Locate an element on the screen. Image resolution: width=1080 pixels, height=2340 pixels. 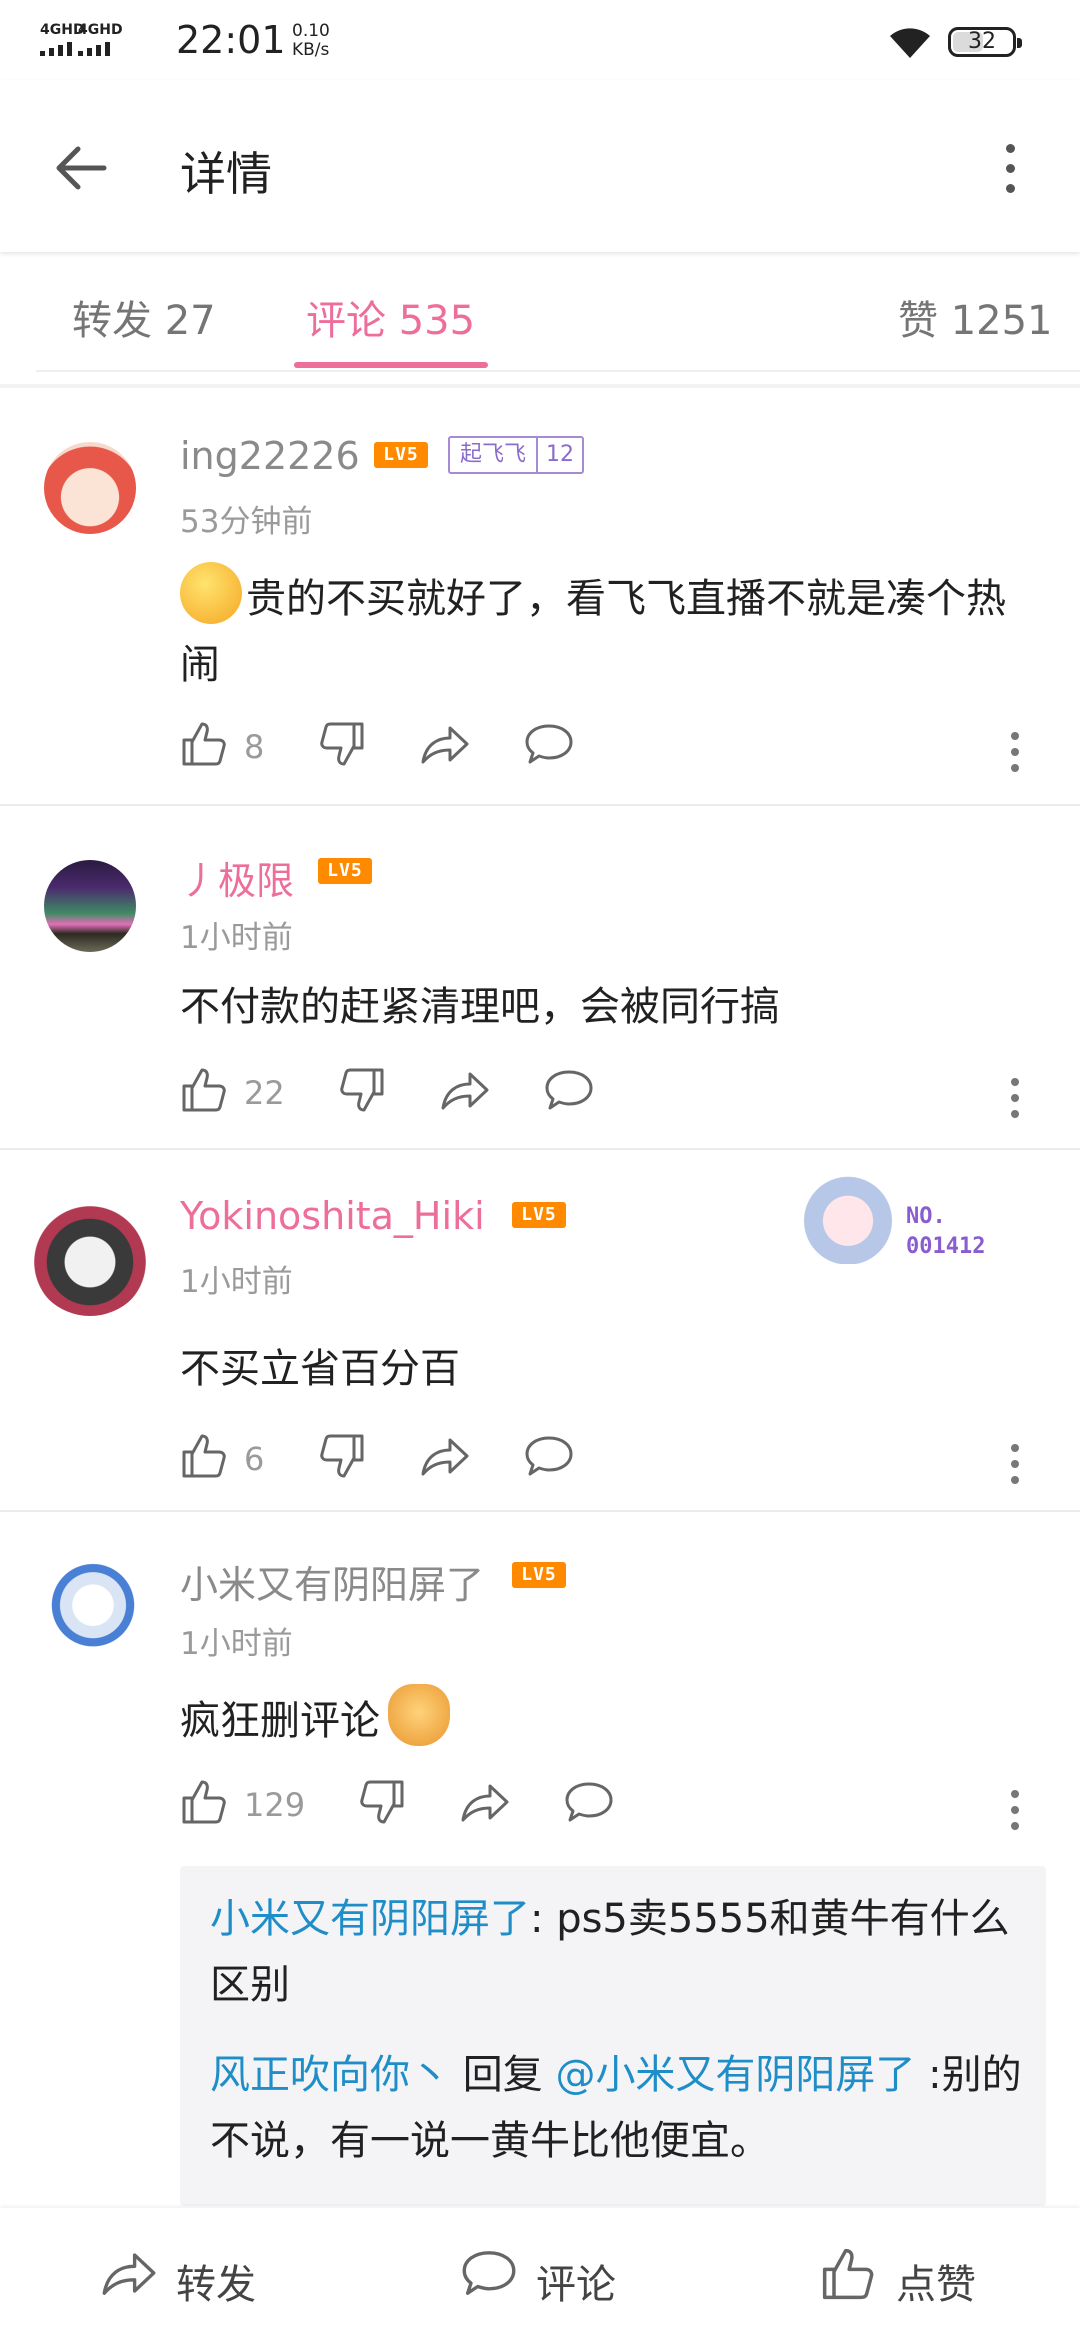
tab-like: 赞 1251 is located at coordinates (975, 317).